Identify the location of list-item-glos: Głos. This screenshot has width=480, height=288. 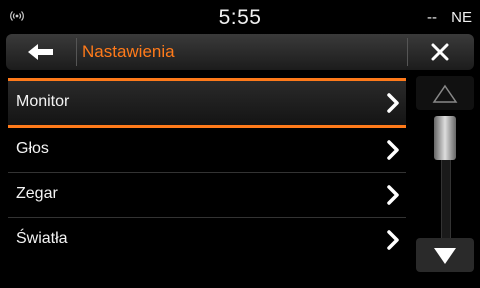
(207, 150).